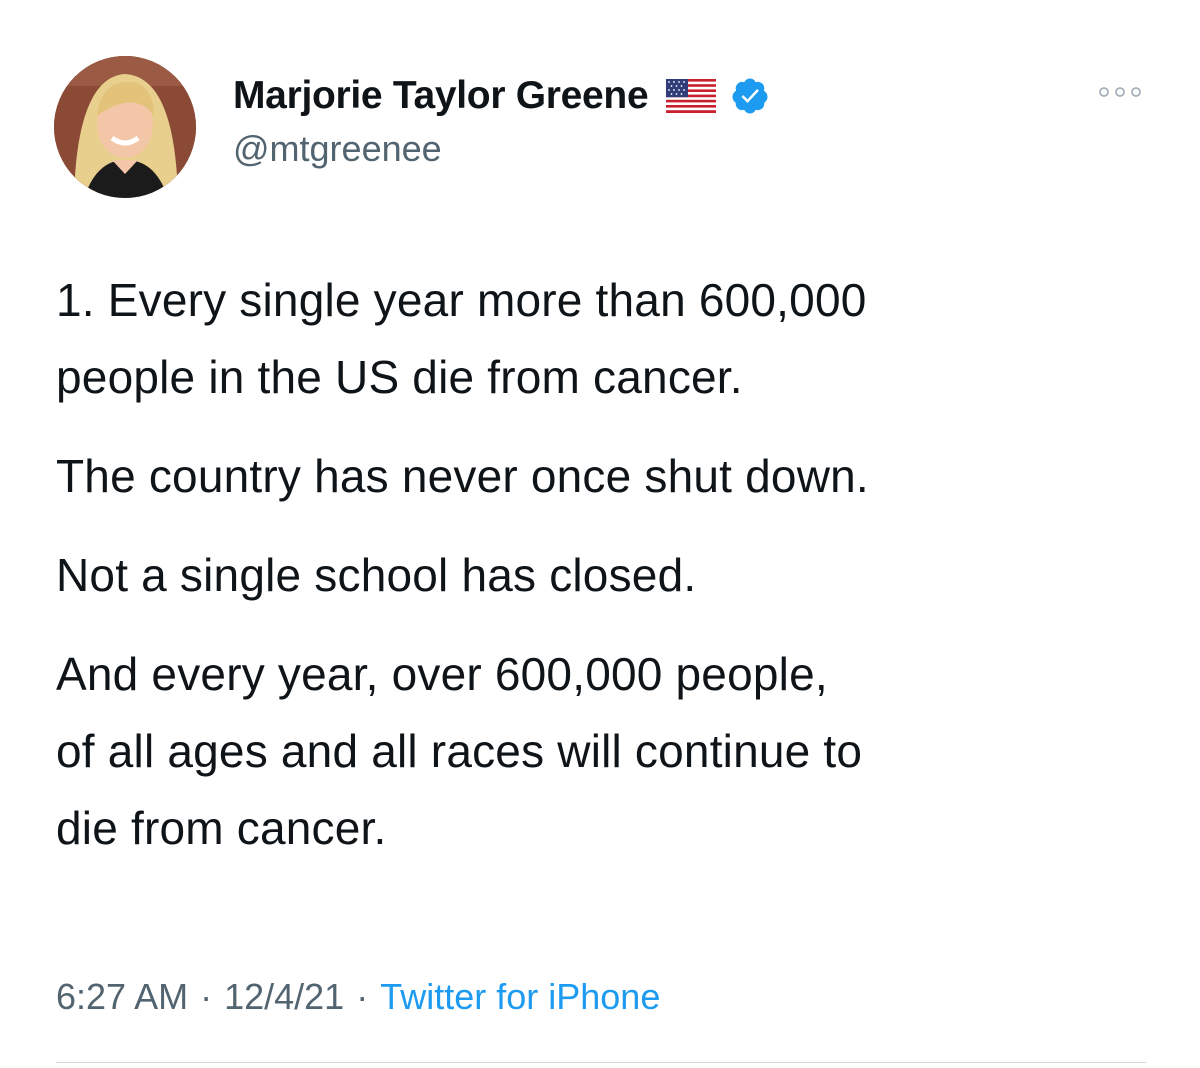 The height and width of the screenshot is (1068, 1200). What do you see at coordinates (441, 96) in the screenshot?
I see `author-display-name: Marjorie Taylor Greene` at bounding box center [441, 96].